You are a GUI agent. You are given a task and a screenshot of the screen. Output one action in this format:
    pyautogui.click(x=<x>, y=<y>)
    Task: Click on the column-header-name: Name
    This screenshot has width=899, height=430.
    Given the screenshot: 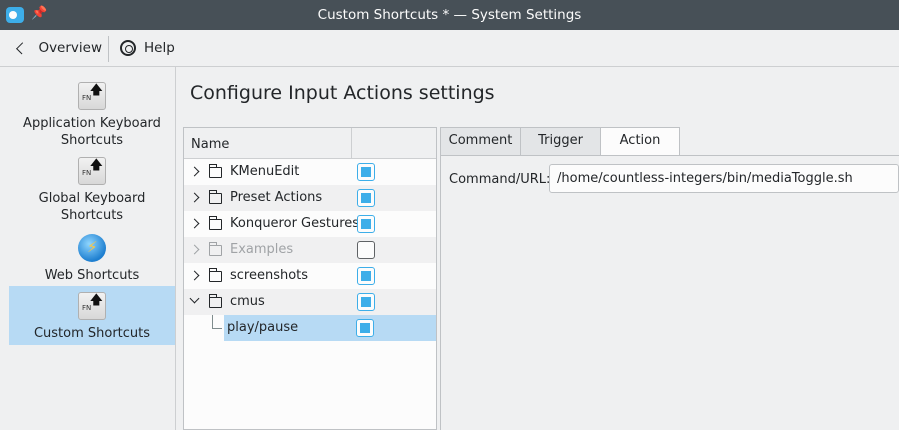 What is the action you would take?
    pyautogui.click(x=210, y=144)
    